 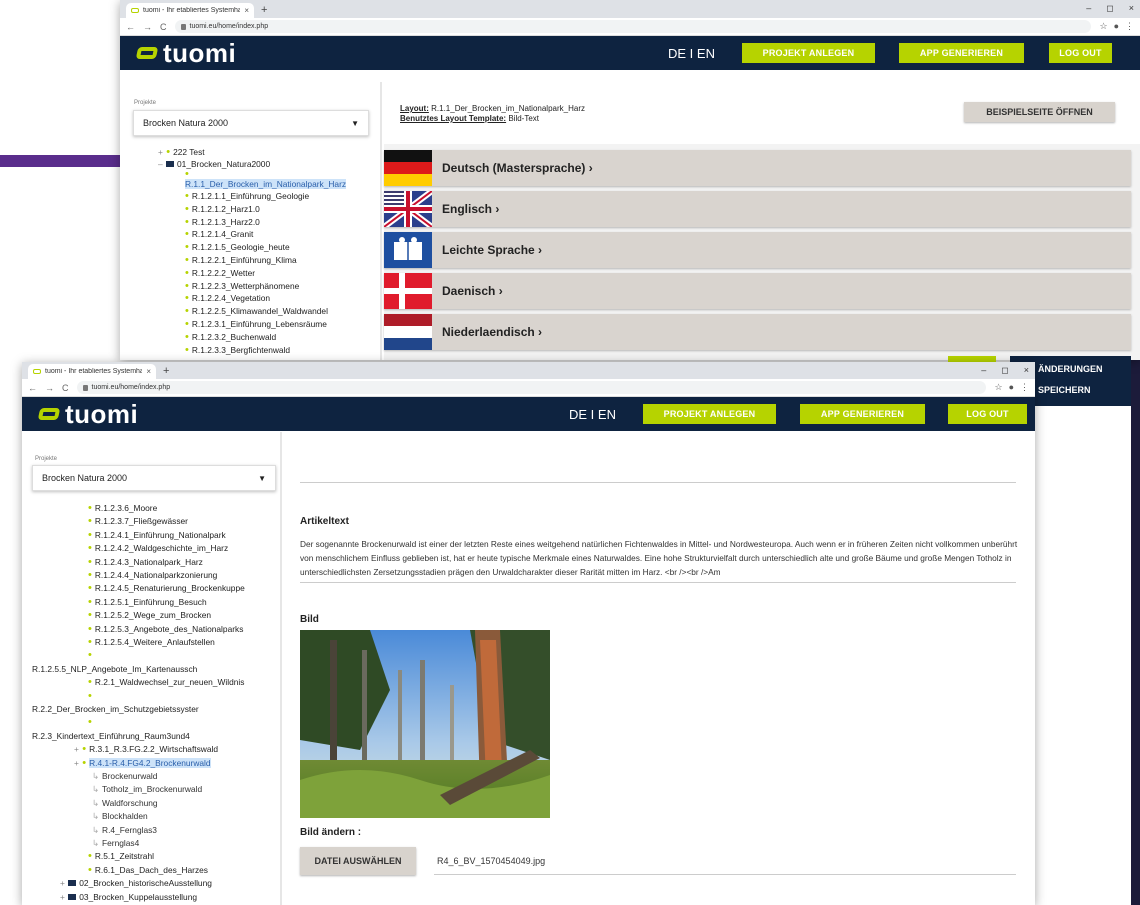 I want to click on tree-item: • R.1.2.3.3_Bergfichtenwald, so click(x=237, y=350).